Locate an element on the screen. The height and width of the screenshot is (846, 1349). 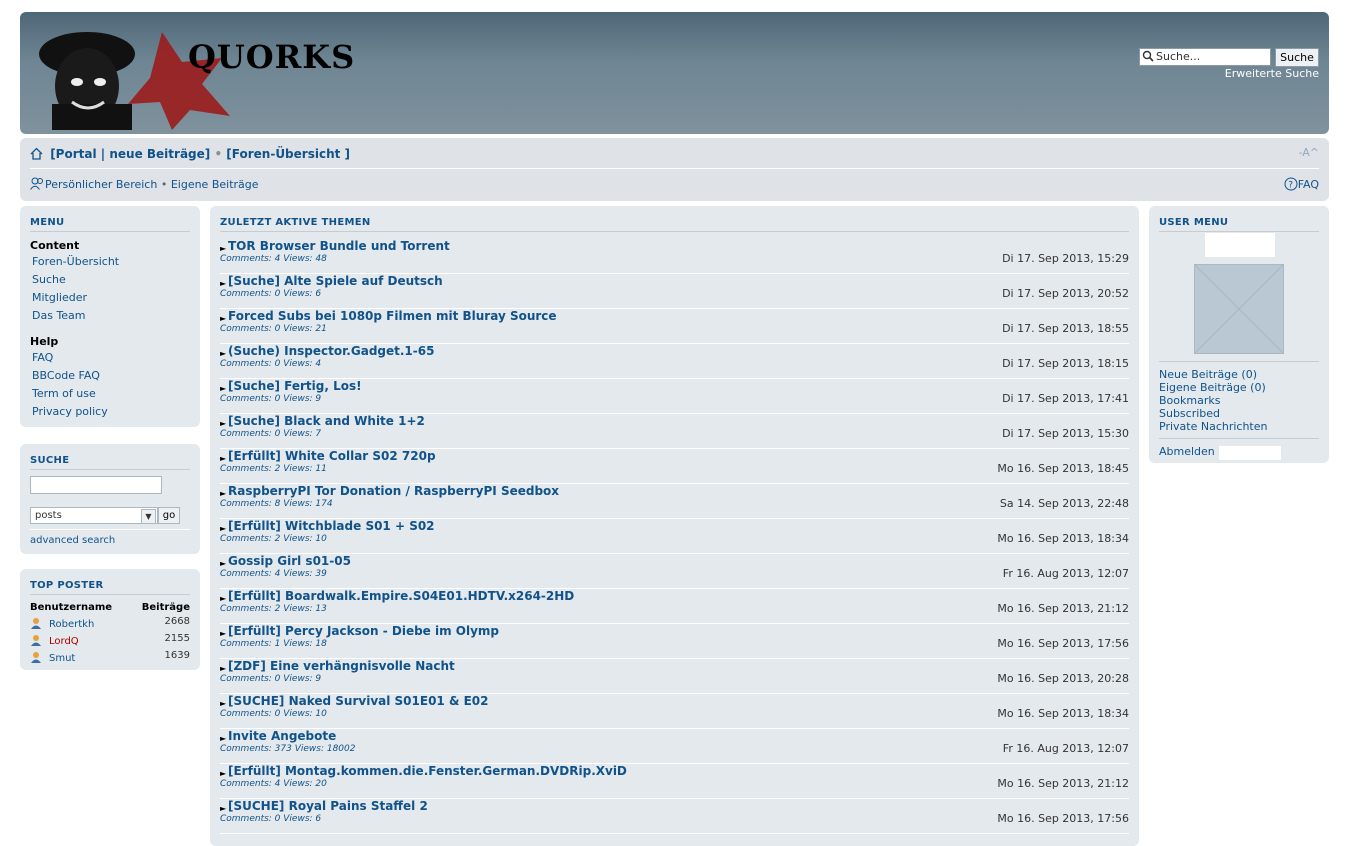
topic-title-link: [ZDF] Eine verhängnisvolle Nacht is located at coordinates (341, 666).